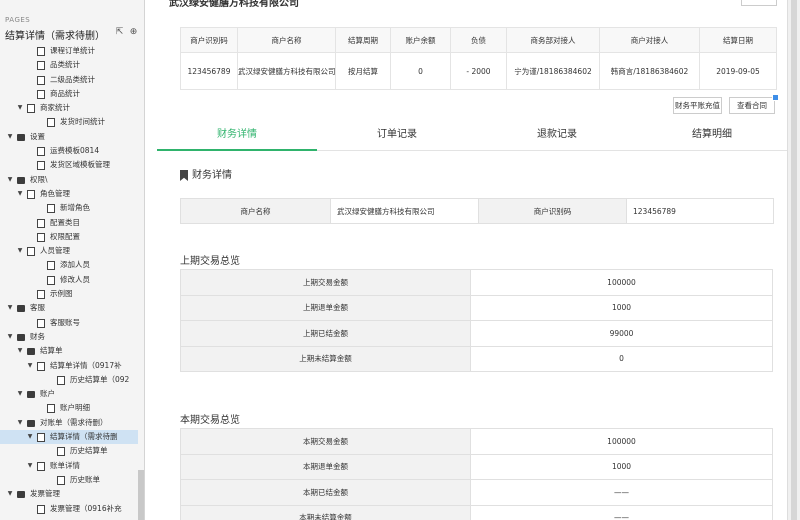 The width and height of the screenshot is (800, 520). I want to click on tree-item-label: 客服, so click(37, 308).